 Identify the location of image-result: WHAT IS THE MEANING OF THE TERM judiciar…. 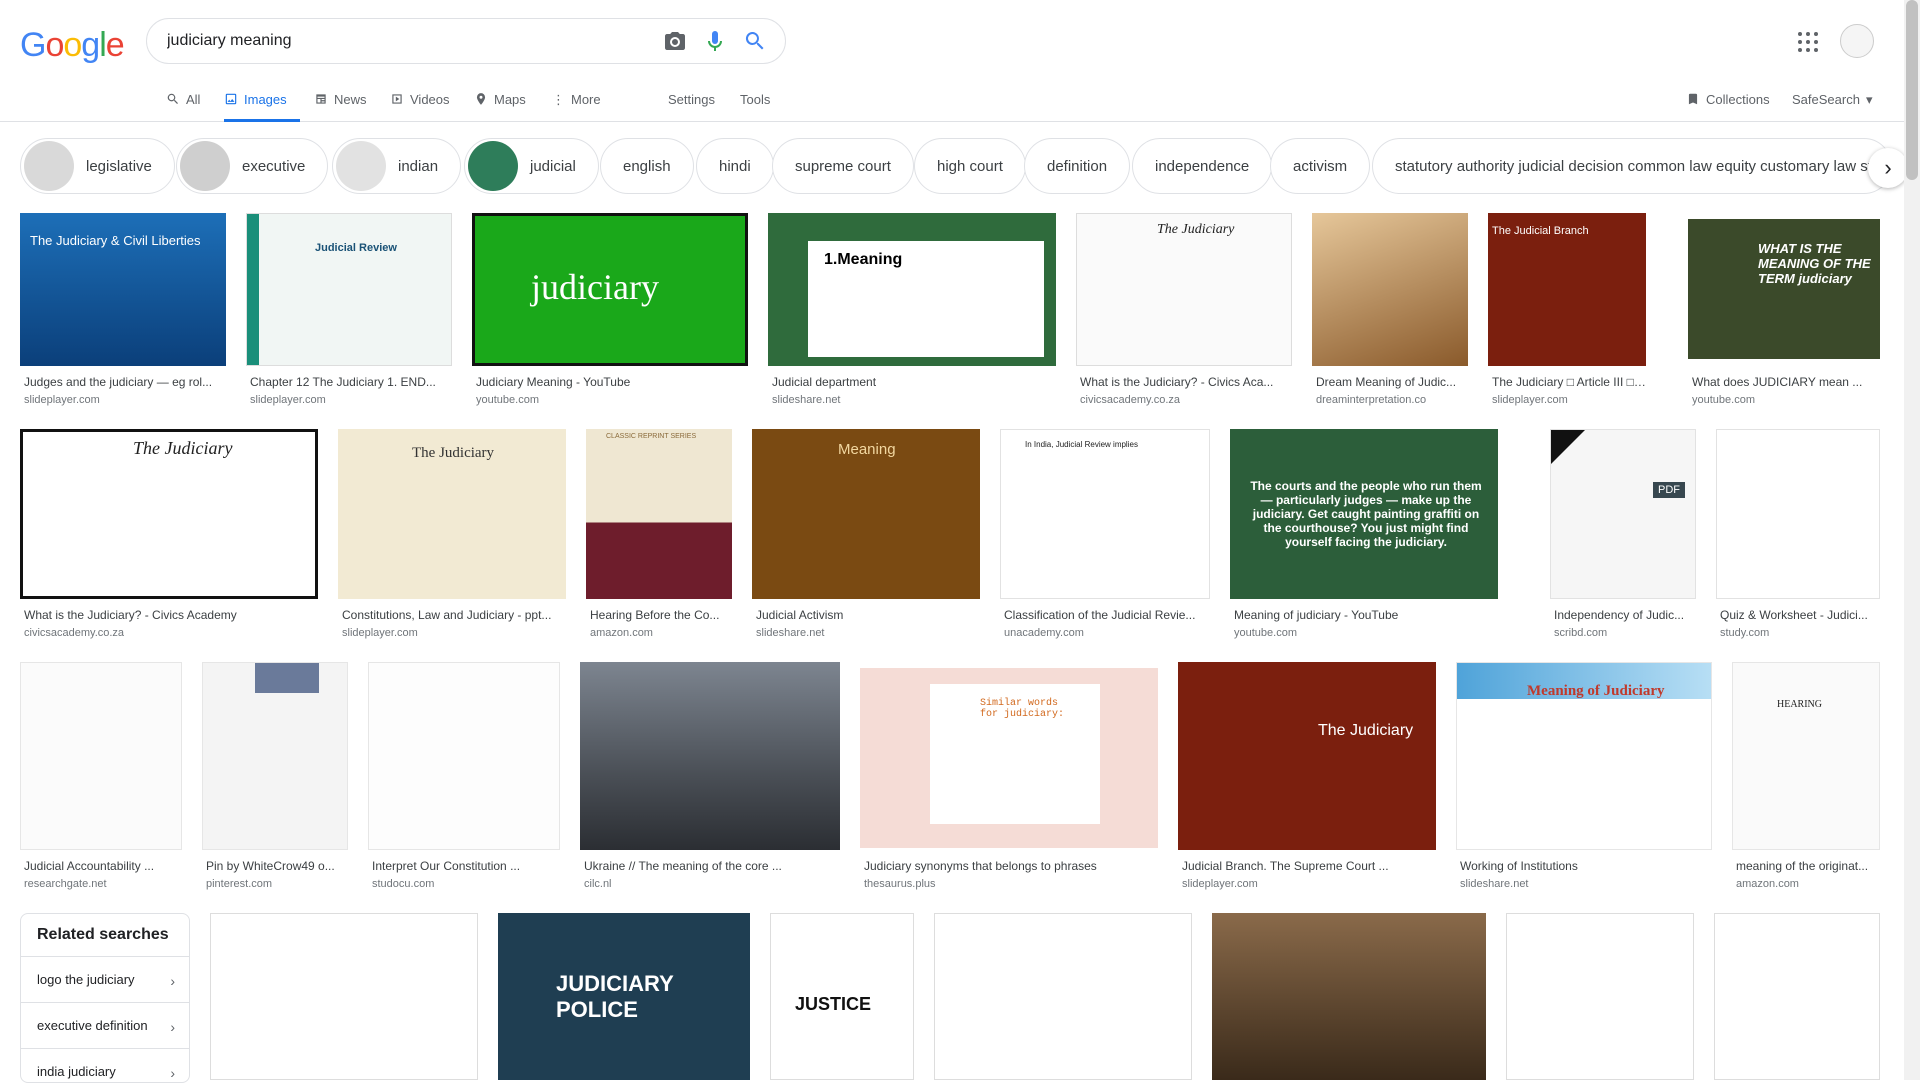
(1784, 313).